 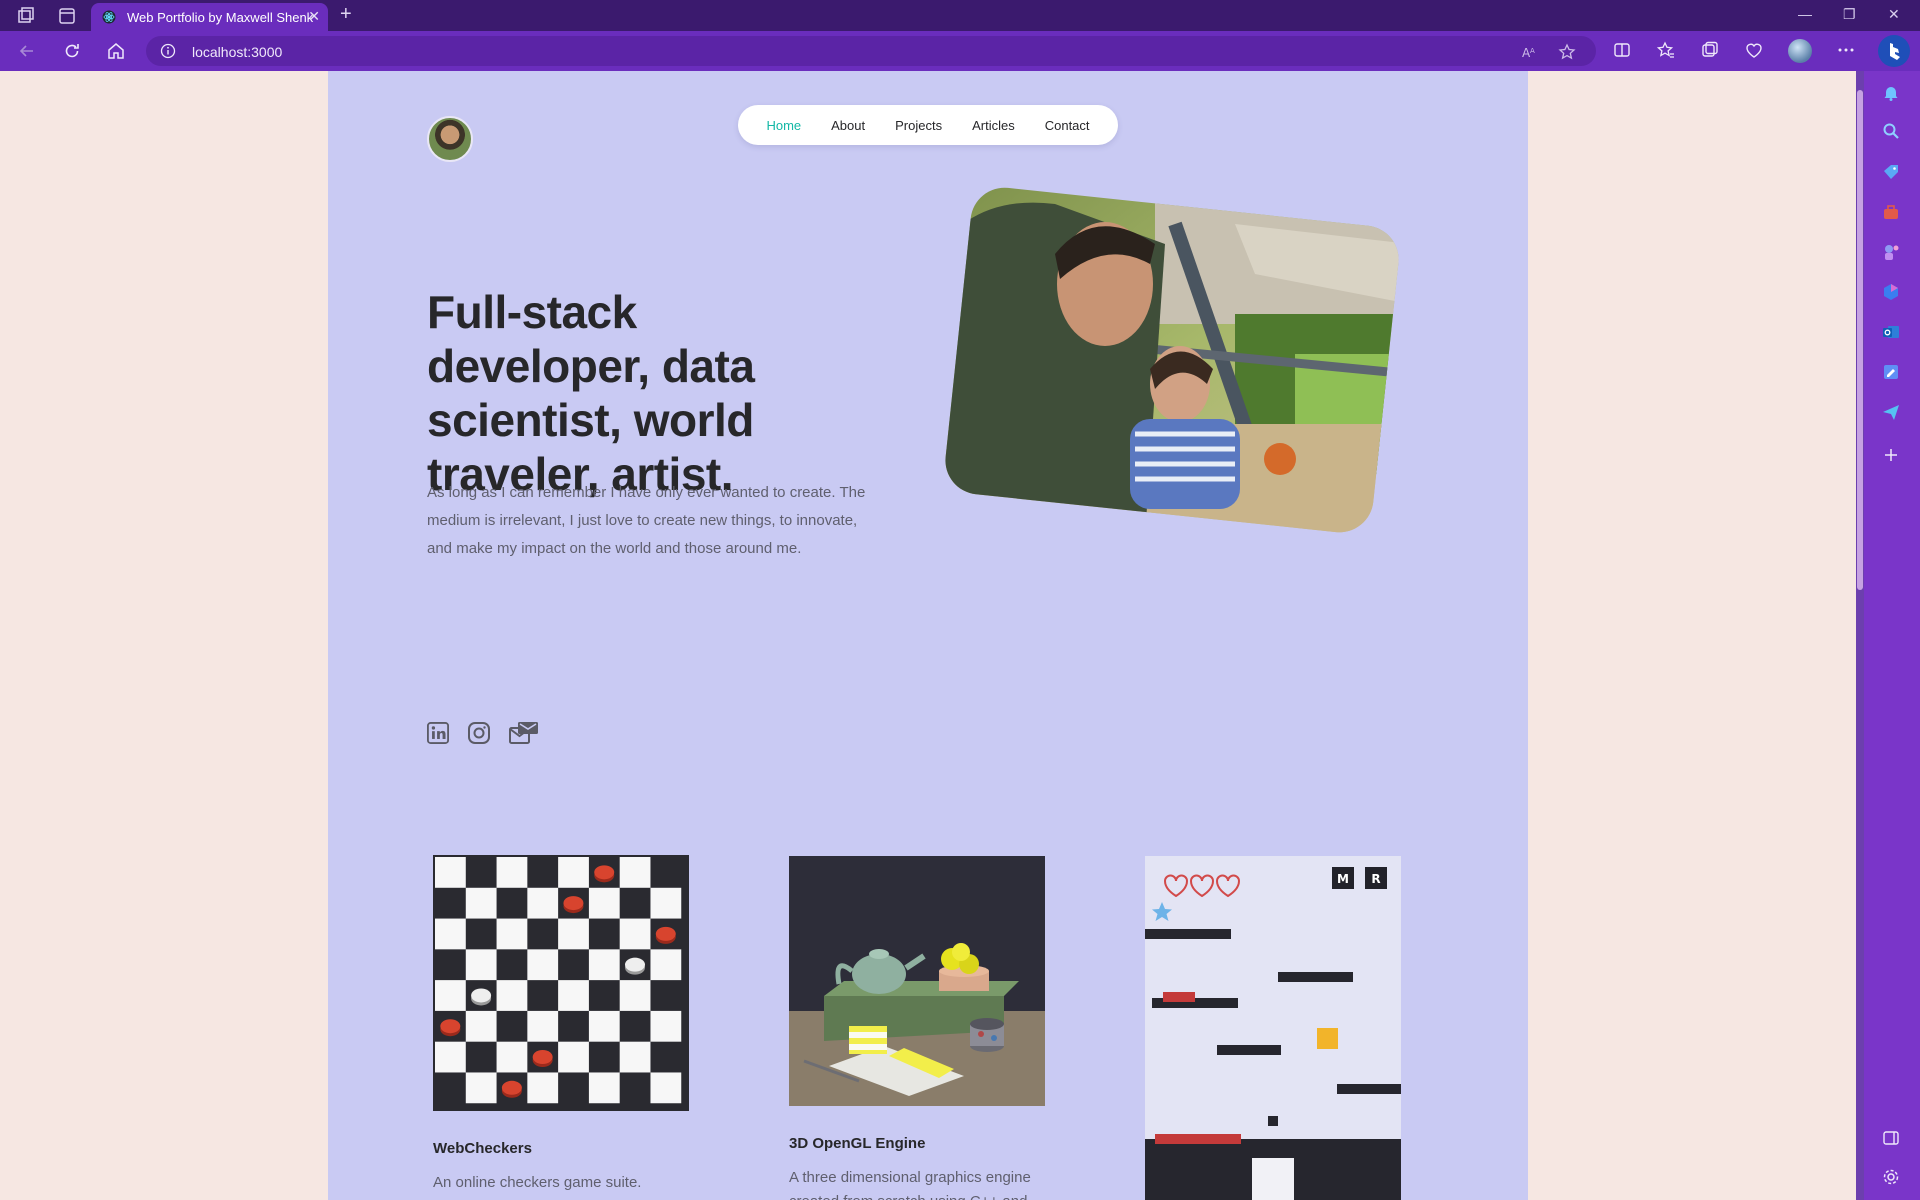 I want to click on platformer-game-image: M R, so click(x=1273, y=1028).